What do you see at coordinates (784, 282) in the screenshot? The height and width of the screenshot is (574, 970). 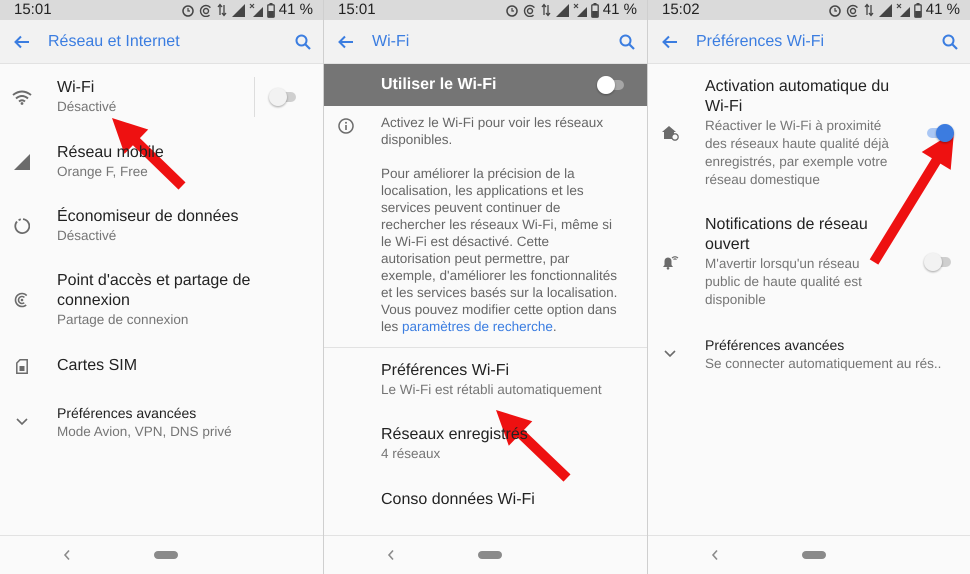 I see `setting-summary: M'avertir lorsqu'un réseau public de haute qualité est disponible` at bounding box center [784, 282].